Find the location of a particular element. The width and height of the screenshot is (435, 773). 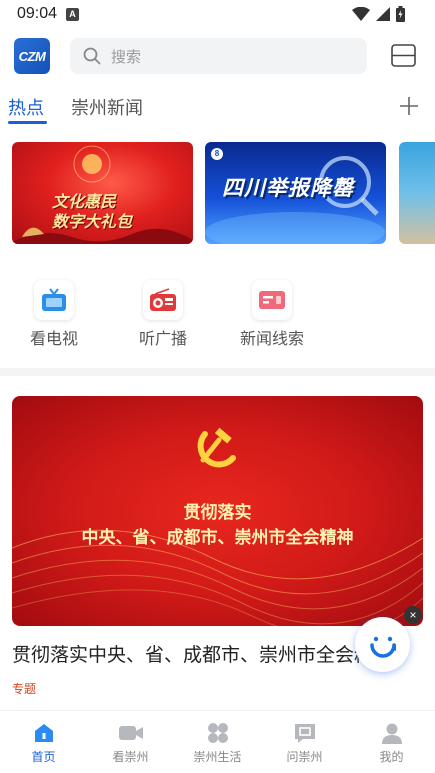

banner-city-view is located at coordinates (417, 193).